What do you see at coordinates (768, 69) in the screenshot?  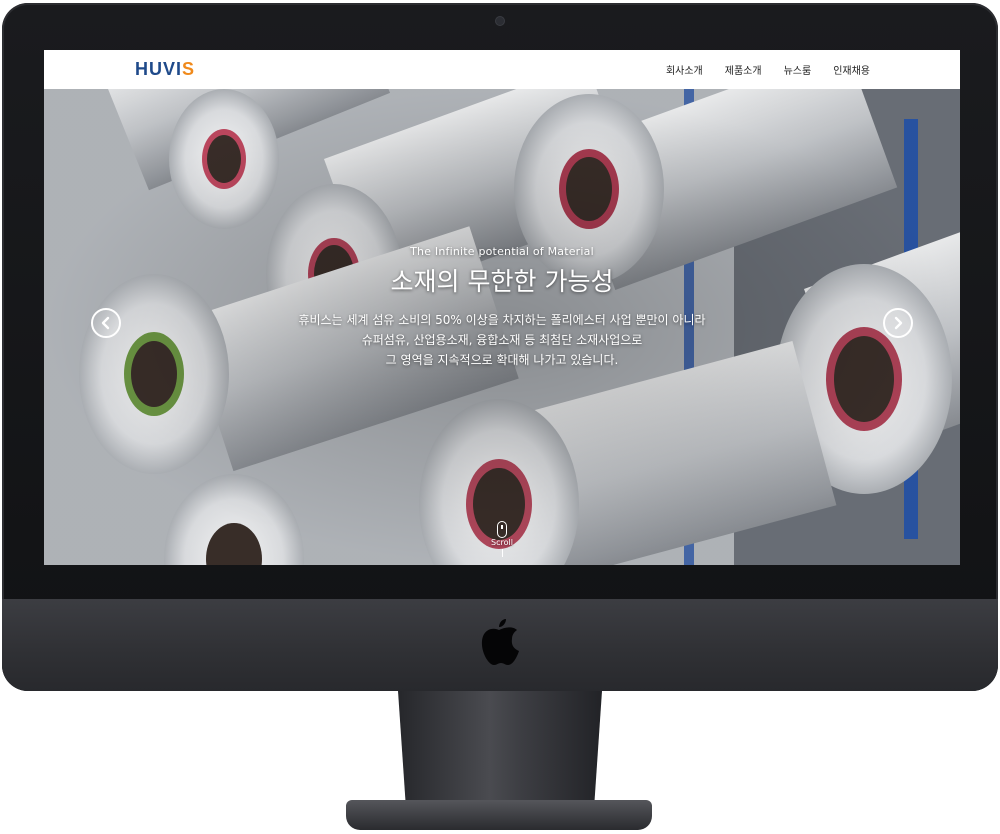 I see `main-nav: 회사소개 제품소개 뉴스룸 인재채용` at bounding box center [768, 69].